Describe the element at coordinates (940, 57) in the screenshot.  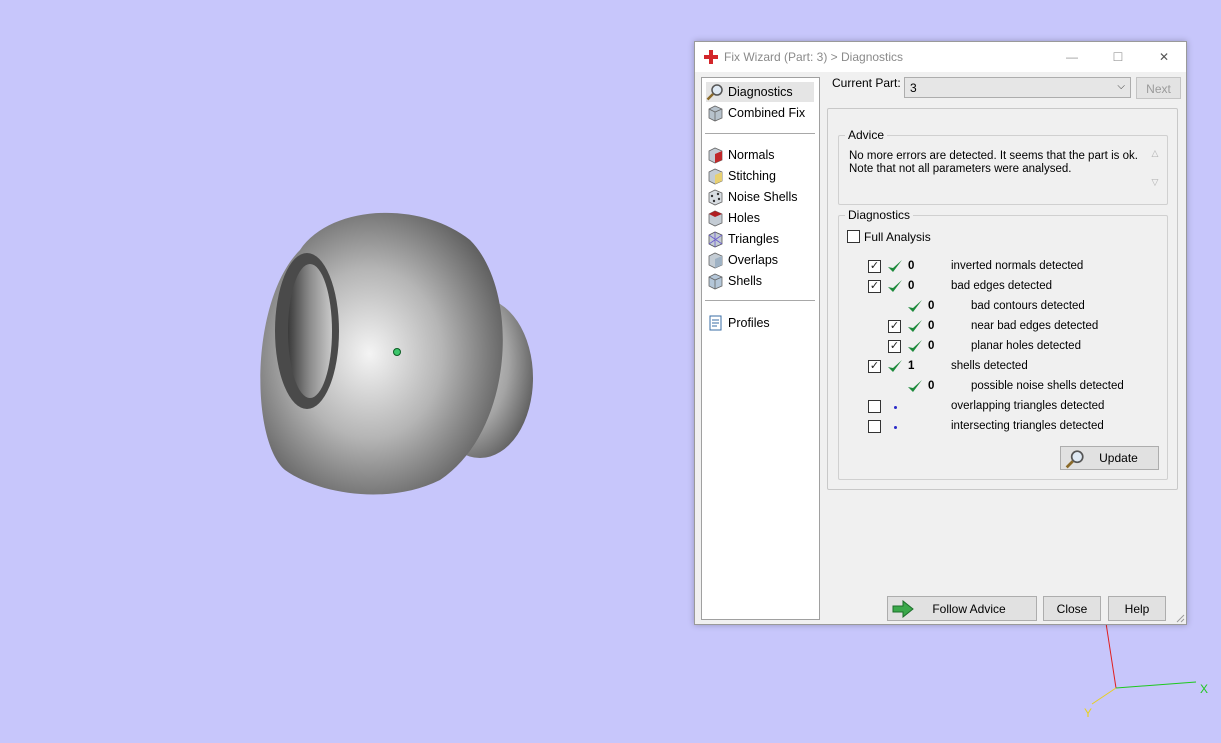
I see `dialog-titlebar: Fix Wizard (Part: 3) > Diagnostics — ☐ ✕` at that location.